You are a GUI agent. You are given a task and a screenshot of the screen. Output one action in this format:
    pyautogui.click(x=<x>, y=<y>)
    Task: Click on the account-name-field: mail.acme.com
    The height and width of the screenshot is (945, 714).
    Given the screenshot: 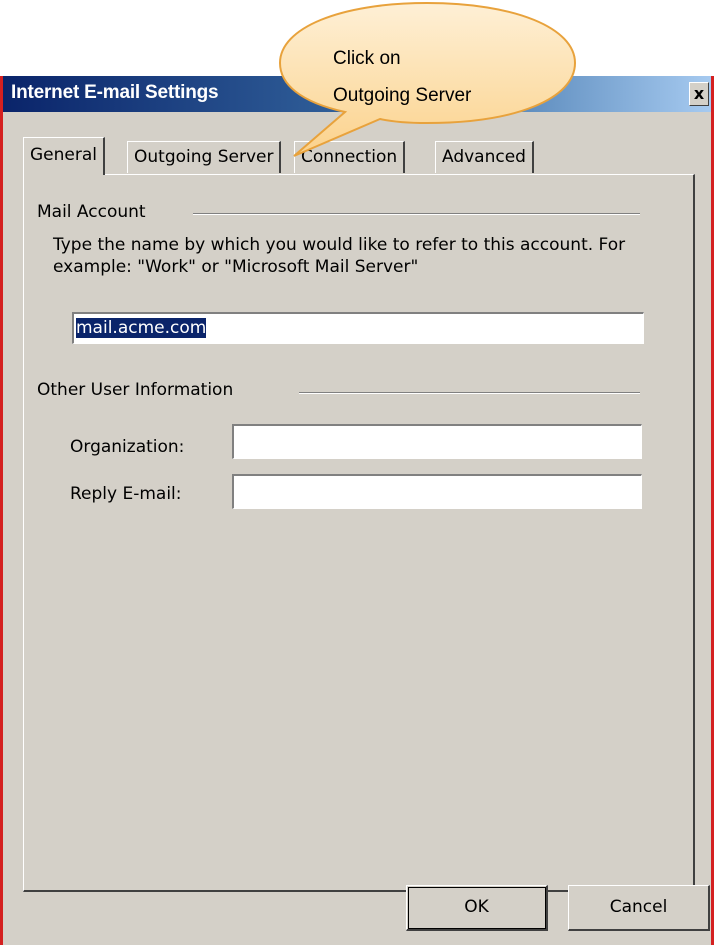 What is the action you would take?
    pyautogui.click(x=358, y=328)
    